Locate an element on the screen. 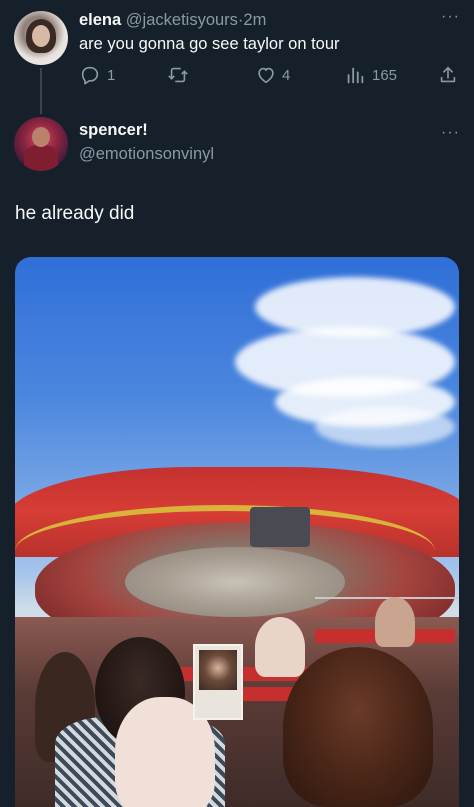 This screenshot has width=474, height=807. retweet-button is located at coordinates (178, 75).